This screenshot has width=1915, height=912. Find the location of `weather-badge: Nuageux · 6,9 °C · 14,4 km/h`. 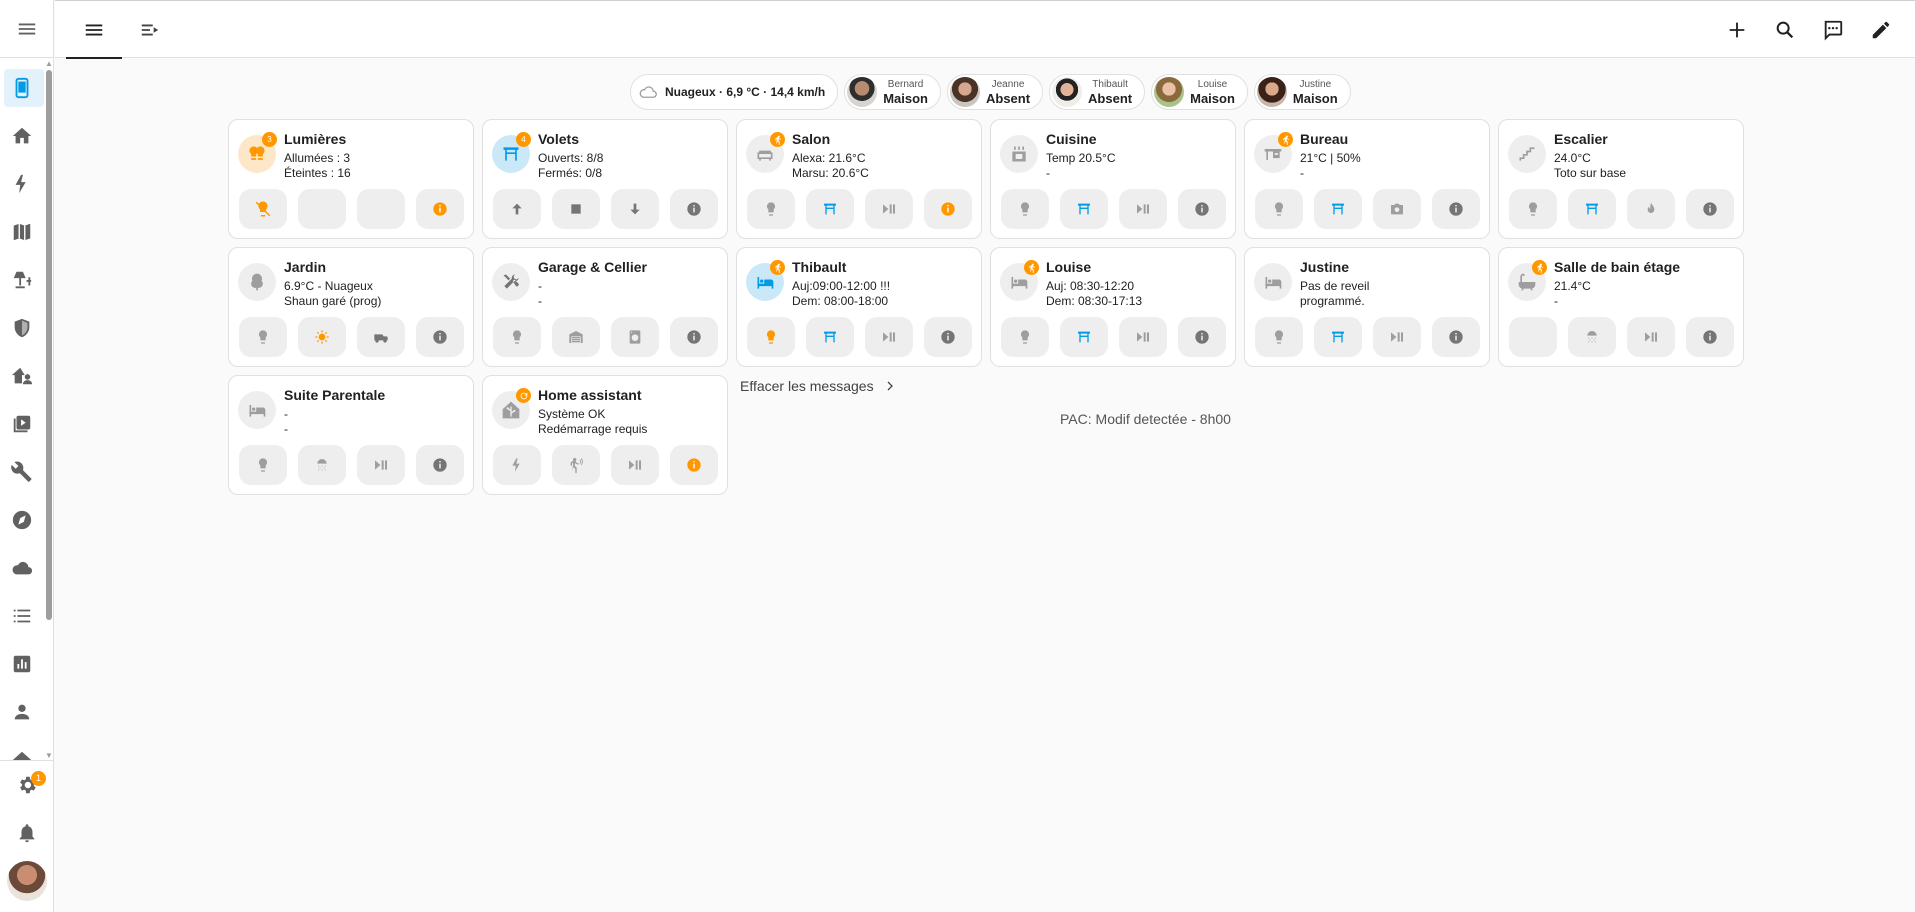

weather-badge: Nuageux · 6,9 °C · 14,4 km/h is located at coordinates (734, 92).